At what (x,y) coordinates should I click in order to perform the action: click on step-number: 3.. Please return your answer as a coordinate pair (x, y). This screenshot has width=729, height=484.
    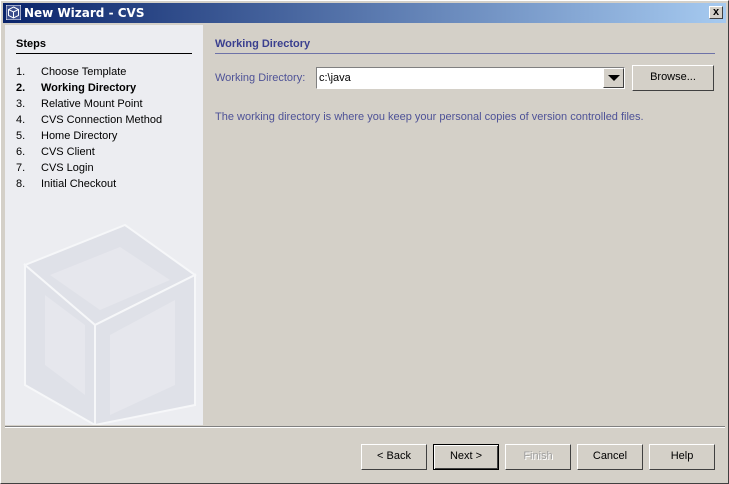
    Looking at the image, I should click on (21, 104).